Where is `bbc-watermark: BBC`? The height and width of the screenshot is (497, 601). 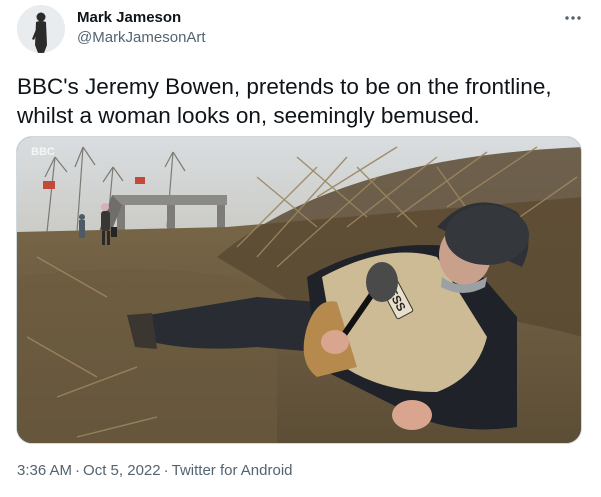
bbc-watermark: BBC is located at coordinates (43, 152).